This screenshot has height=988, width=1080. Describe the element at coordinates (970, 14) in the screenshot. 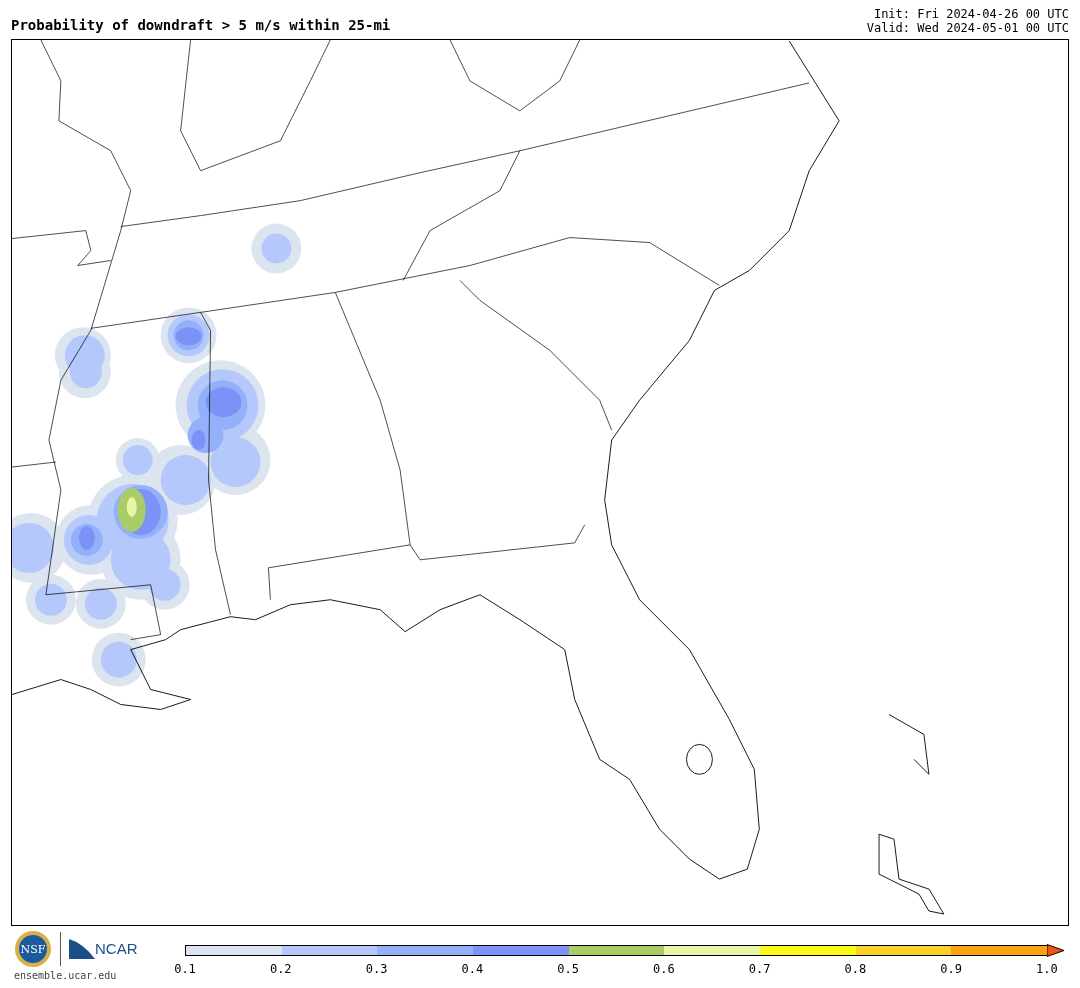

I see `init-time: Init: Fri 2024-04-26 00 UTC` at that location.